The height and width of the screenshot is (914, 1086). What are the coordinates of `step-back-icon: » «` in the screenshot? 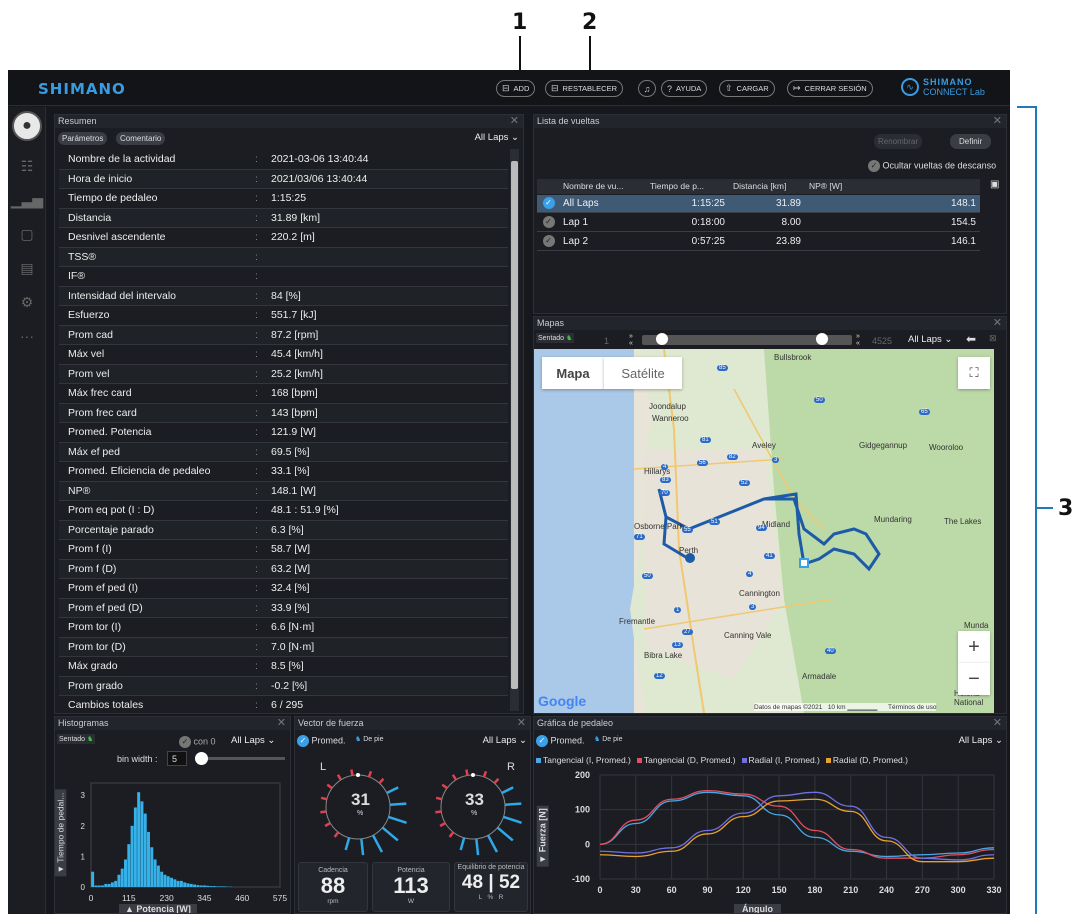 It's located at (631, 340).